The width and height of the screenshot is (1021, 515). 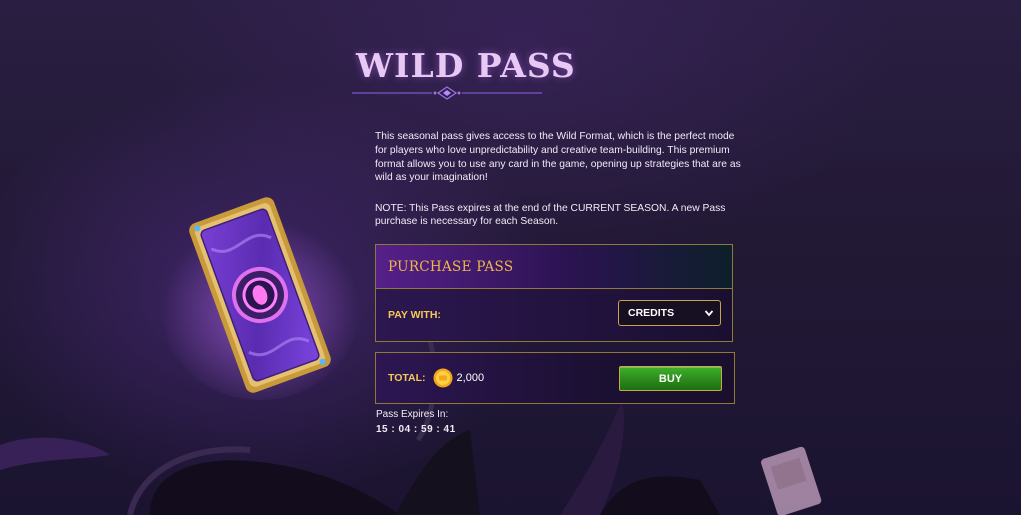 I want to click on buy-button: BUY, so click(x=670, y=378).